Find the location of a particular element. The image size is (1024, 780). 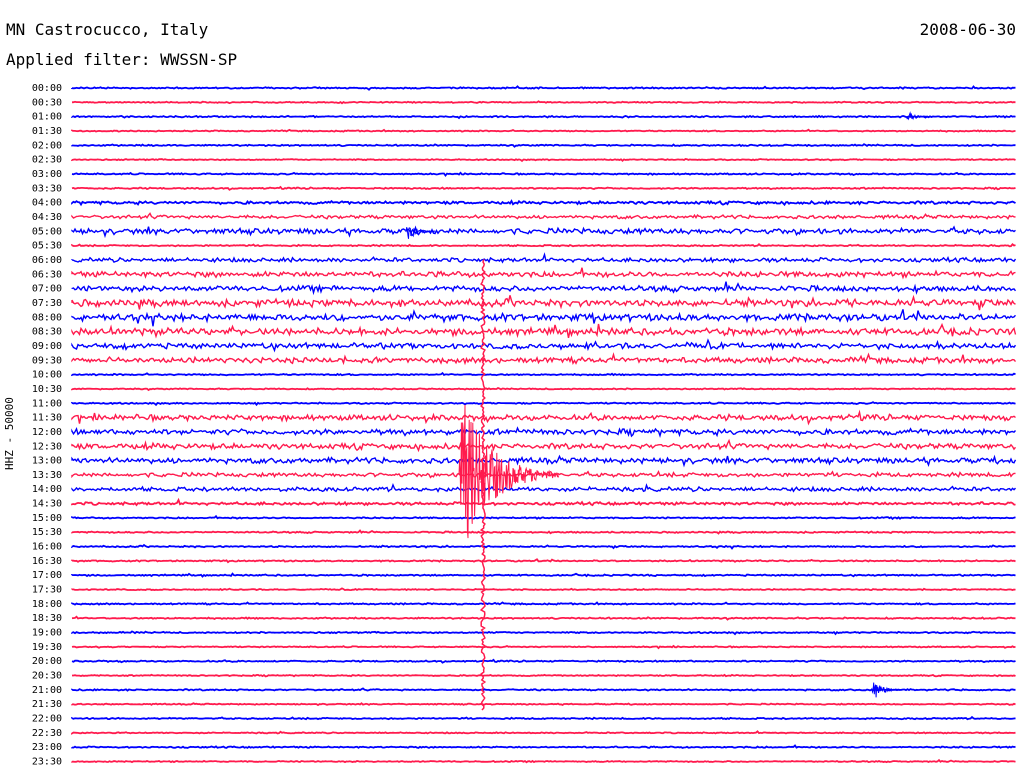

time-tick-label: 23:00 is located at coordinates (47, 747).